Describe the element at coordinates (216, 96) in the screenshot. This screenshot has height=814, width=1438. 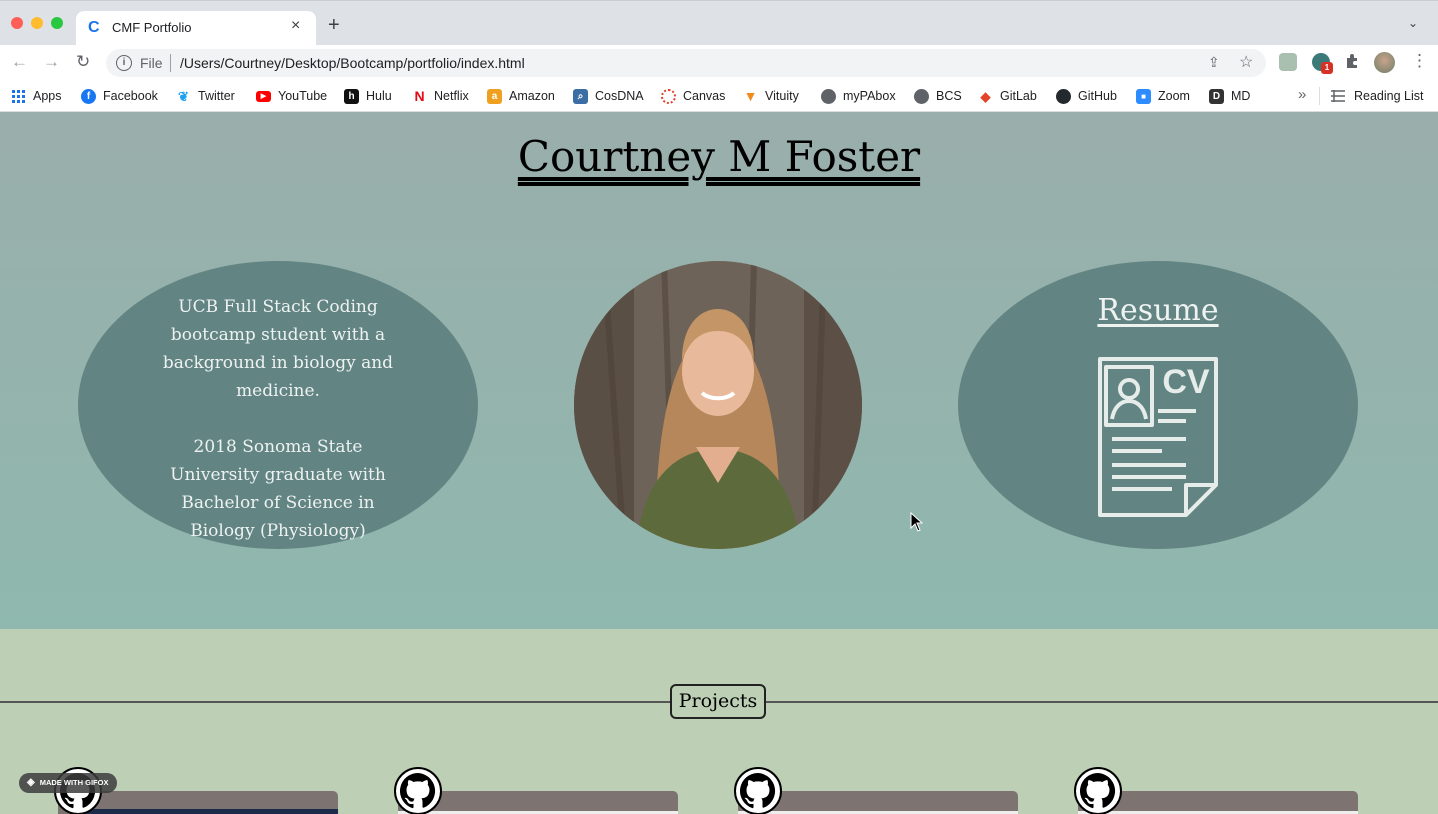
I see `bookmark-label: Twitter` at that location.